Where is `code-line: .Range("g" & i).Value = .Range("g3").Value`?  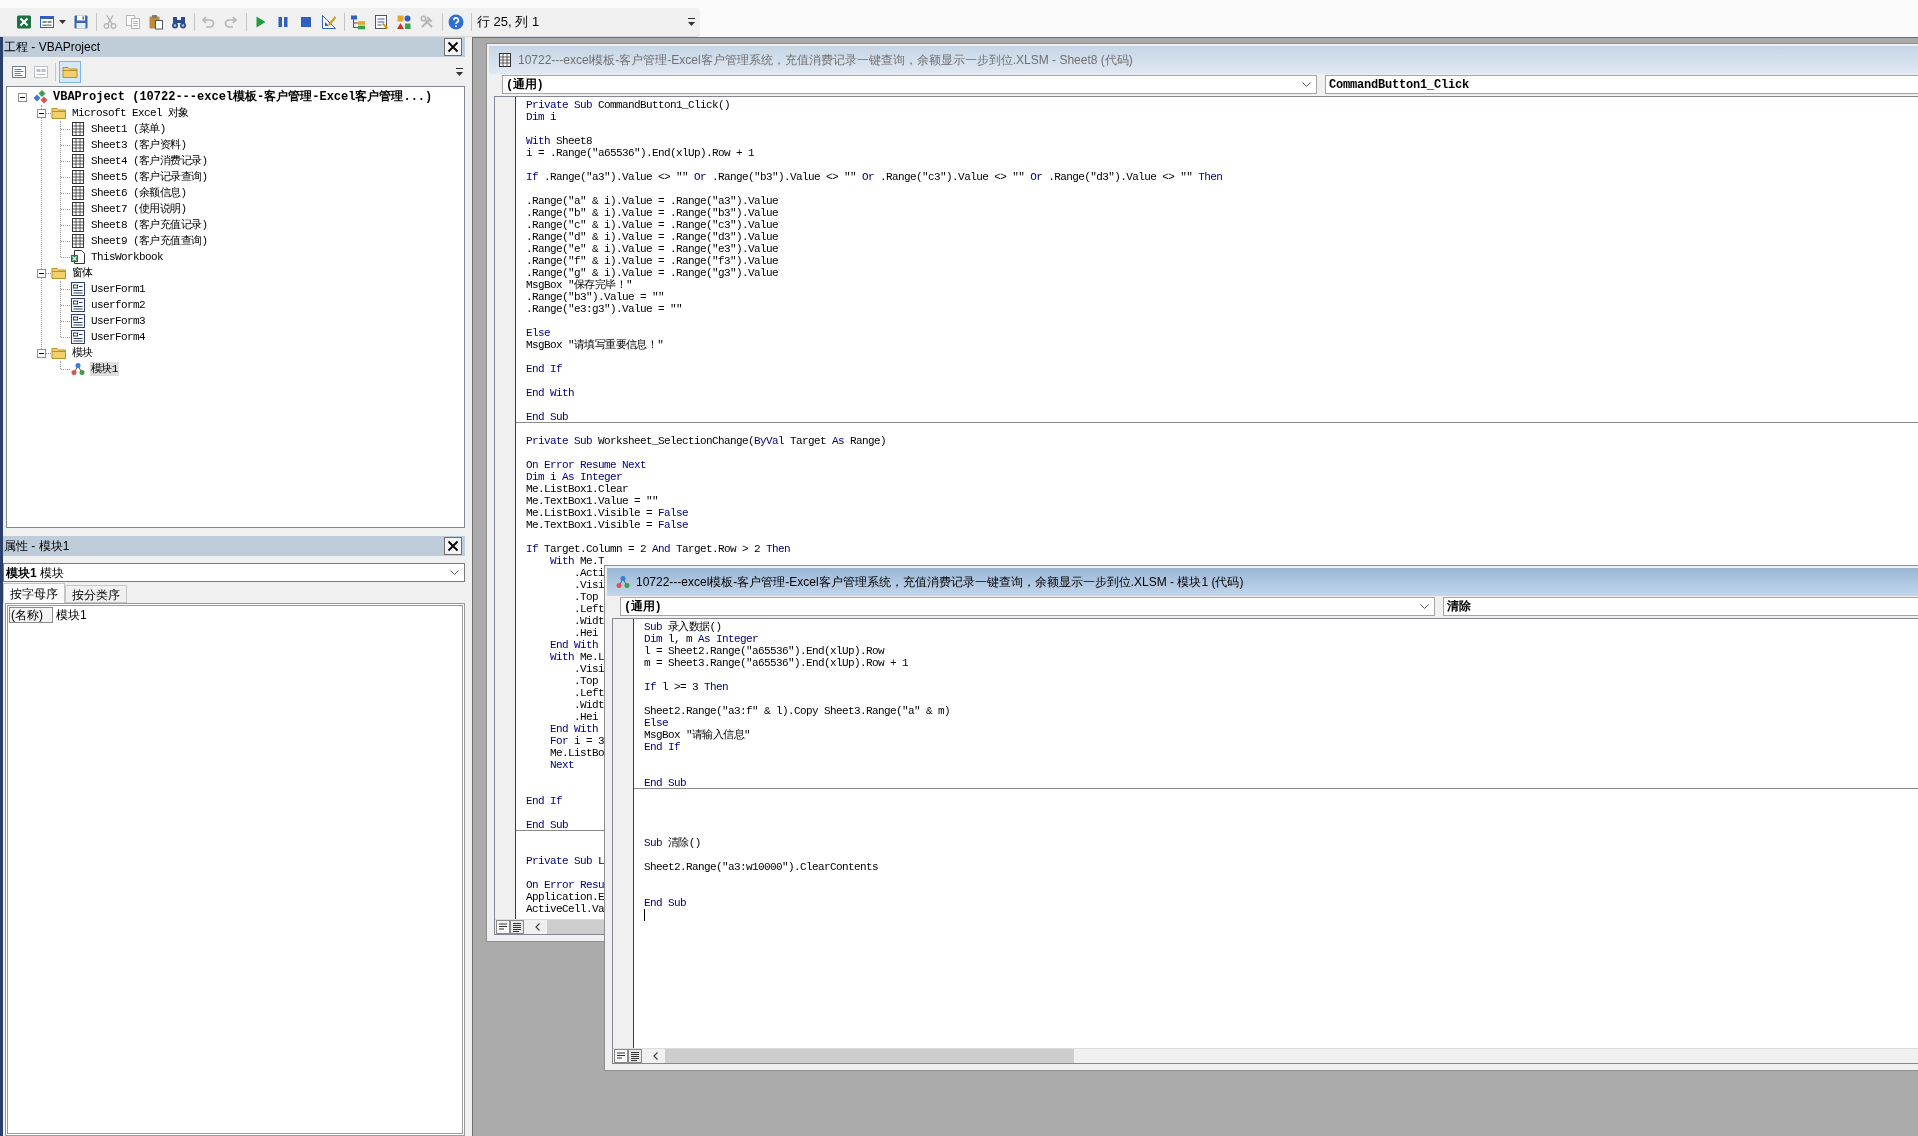 code-line: .Range("g" & i).Value = .Range("g3").Value is located at coordinates (652, 273).